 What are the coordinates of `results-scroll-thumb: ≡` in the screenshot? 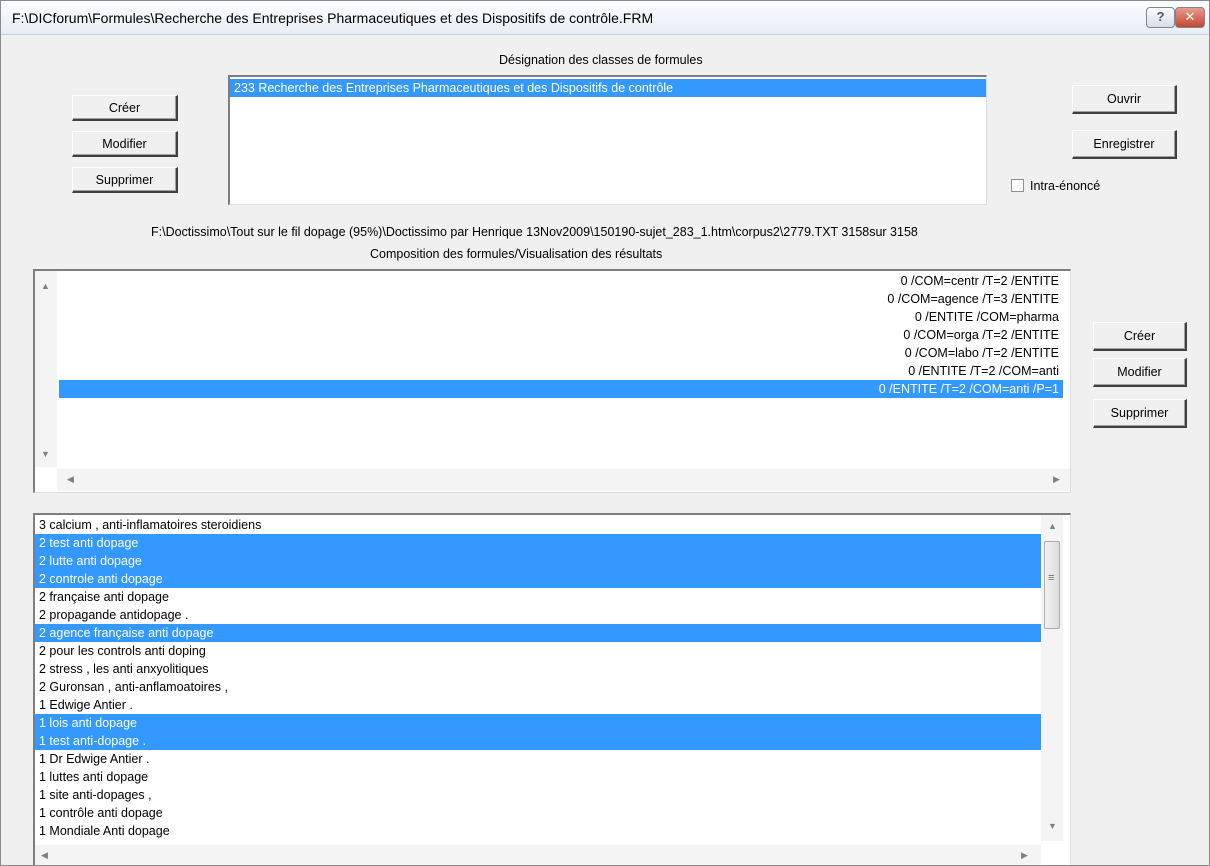 It's located at (1052, 585).